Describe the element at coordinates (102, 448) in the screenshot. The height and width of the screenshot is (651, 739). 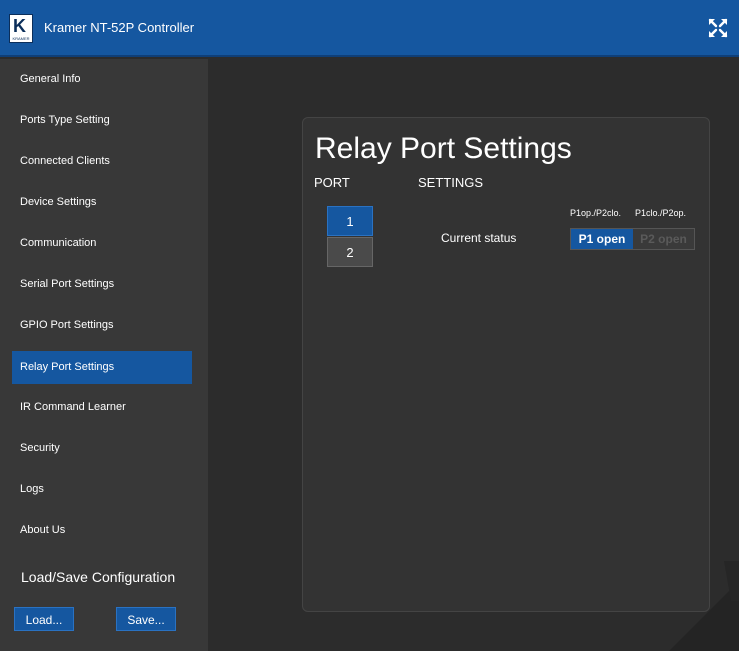
I see `sidebar-item-security: Security` at that location.